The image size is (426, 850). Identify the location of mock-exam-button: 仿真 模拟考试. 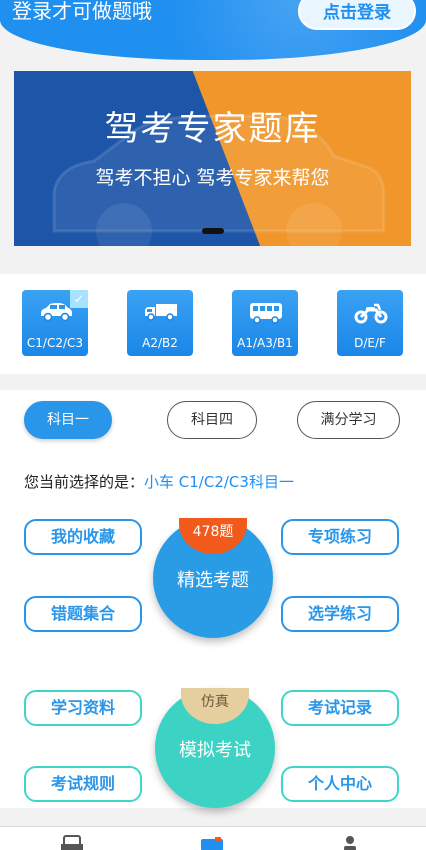
(215, 748).